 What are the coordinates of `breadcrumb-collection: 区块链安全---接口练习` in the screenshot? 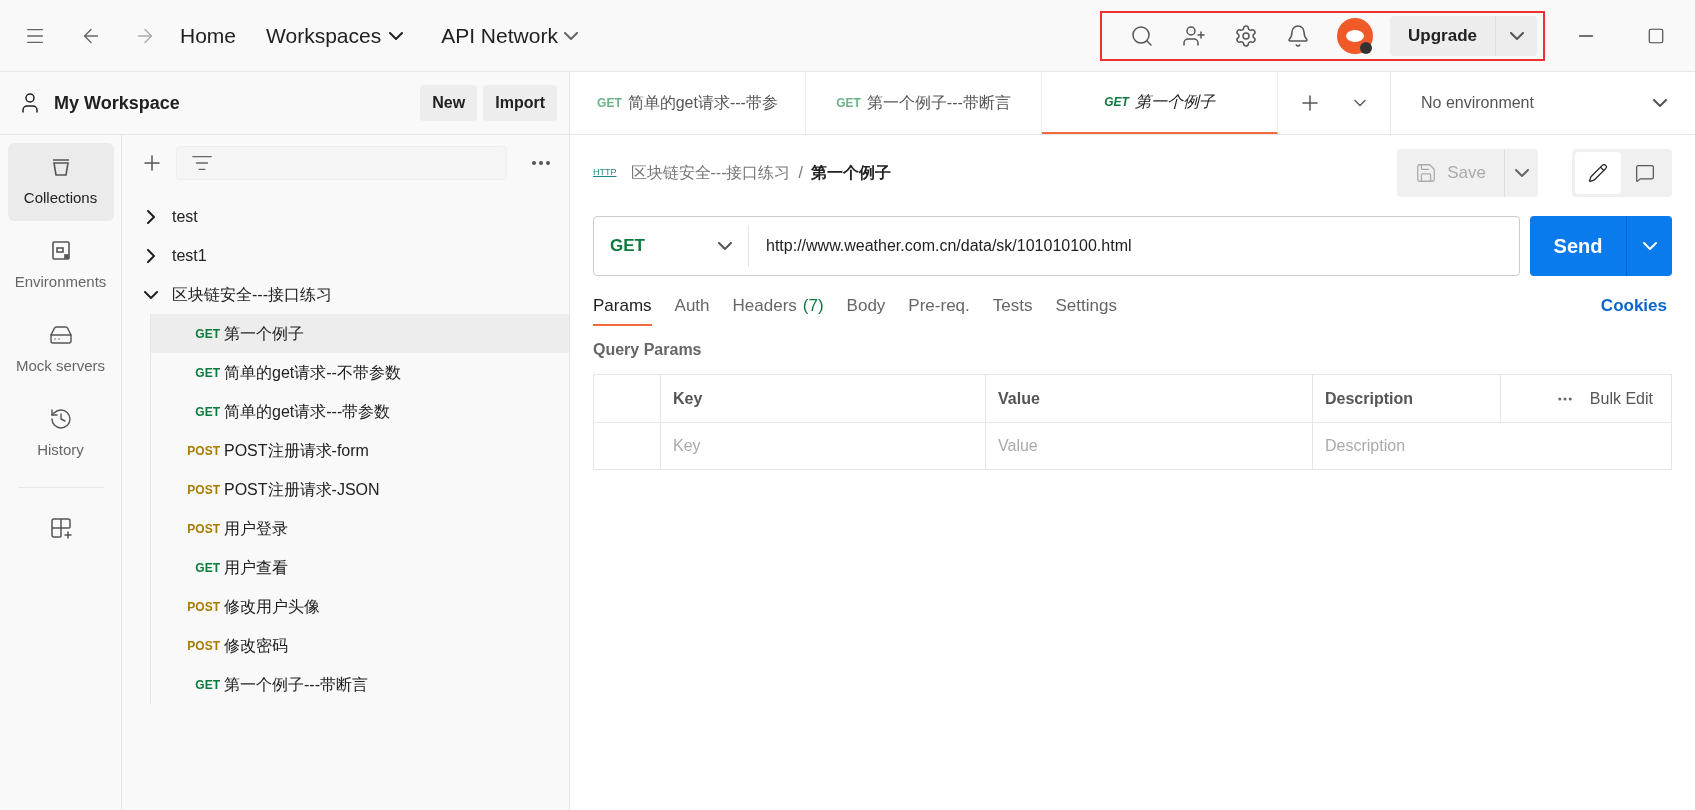 It's located at (710, 173).